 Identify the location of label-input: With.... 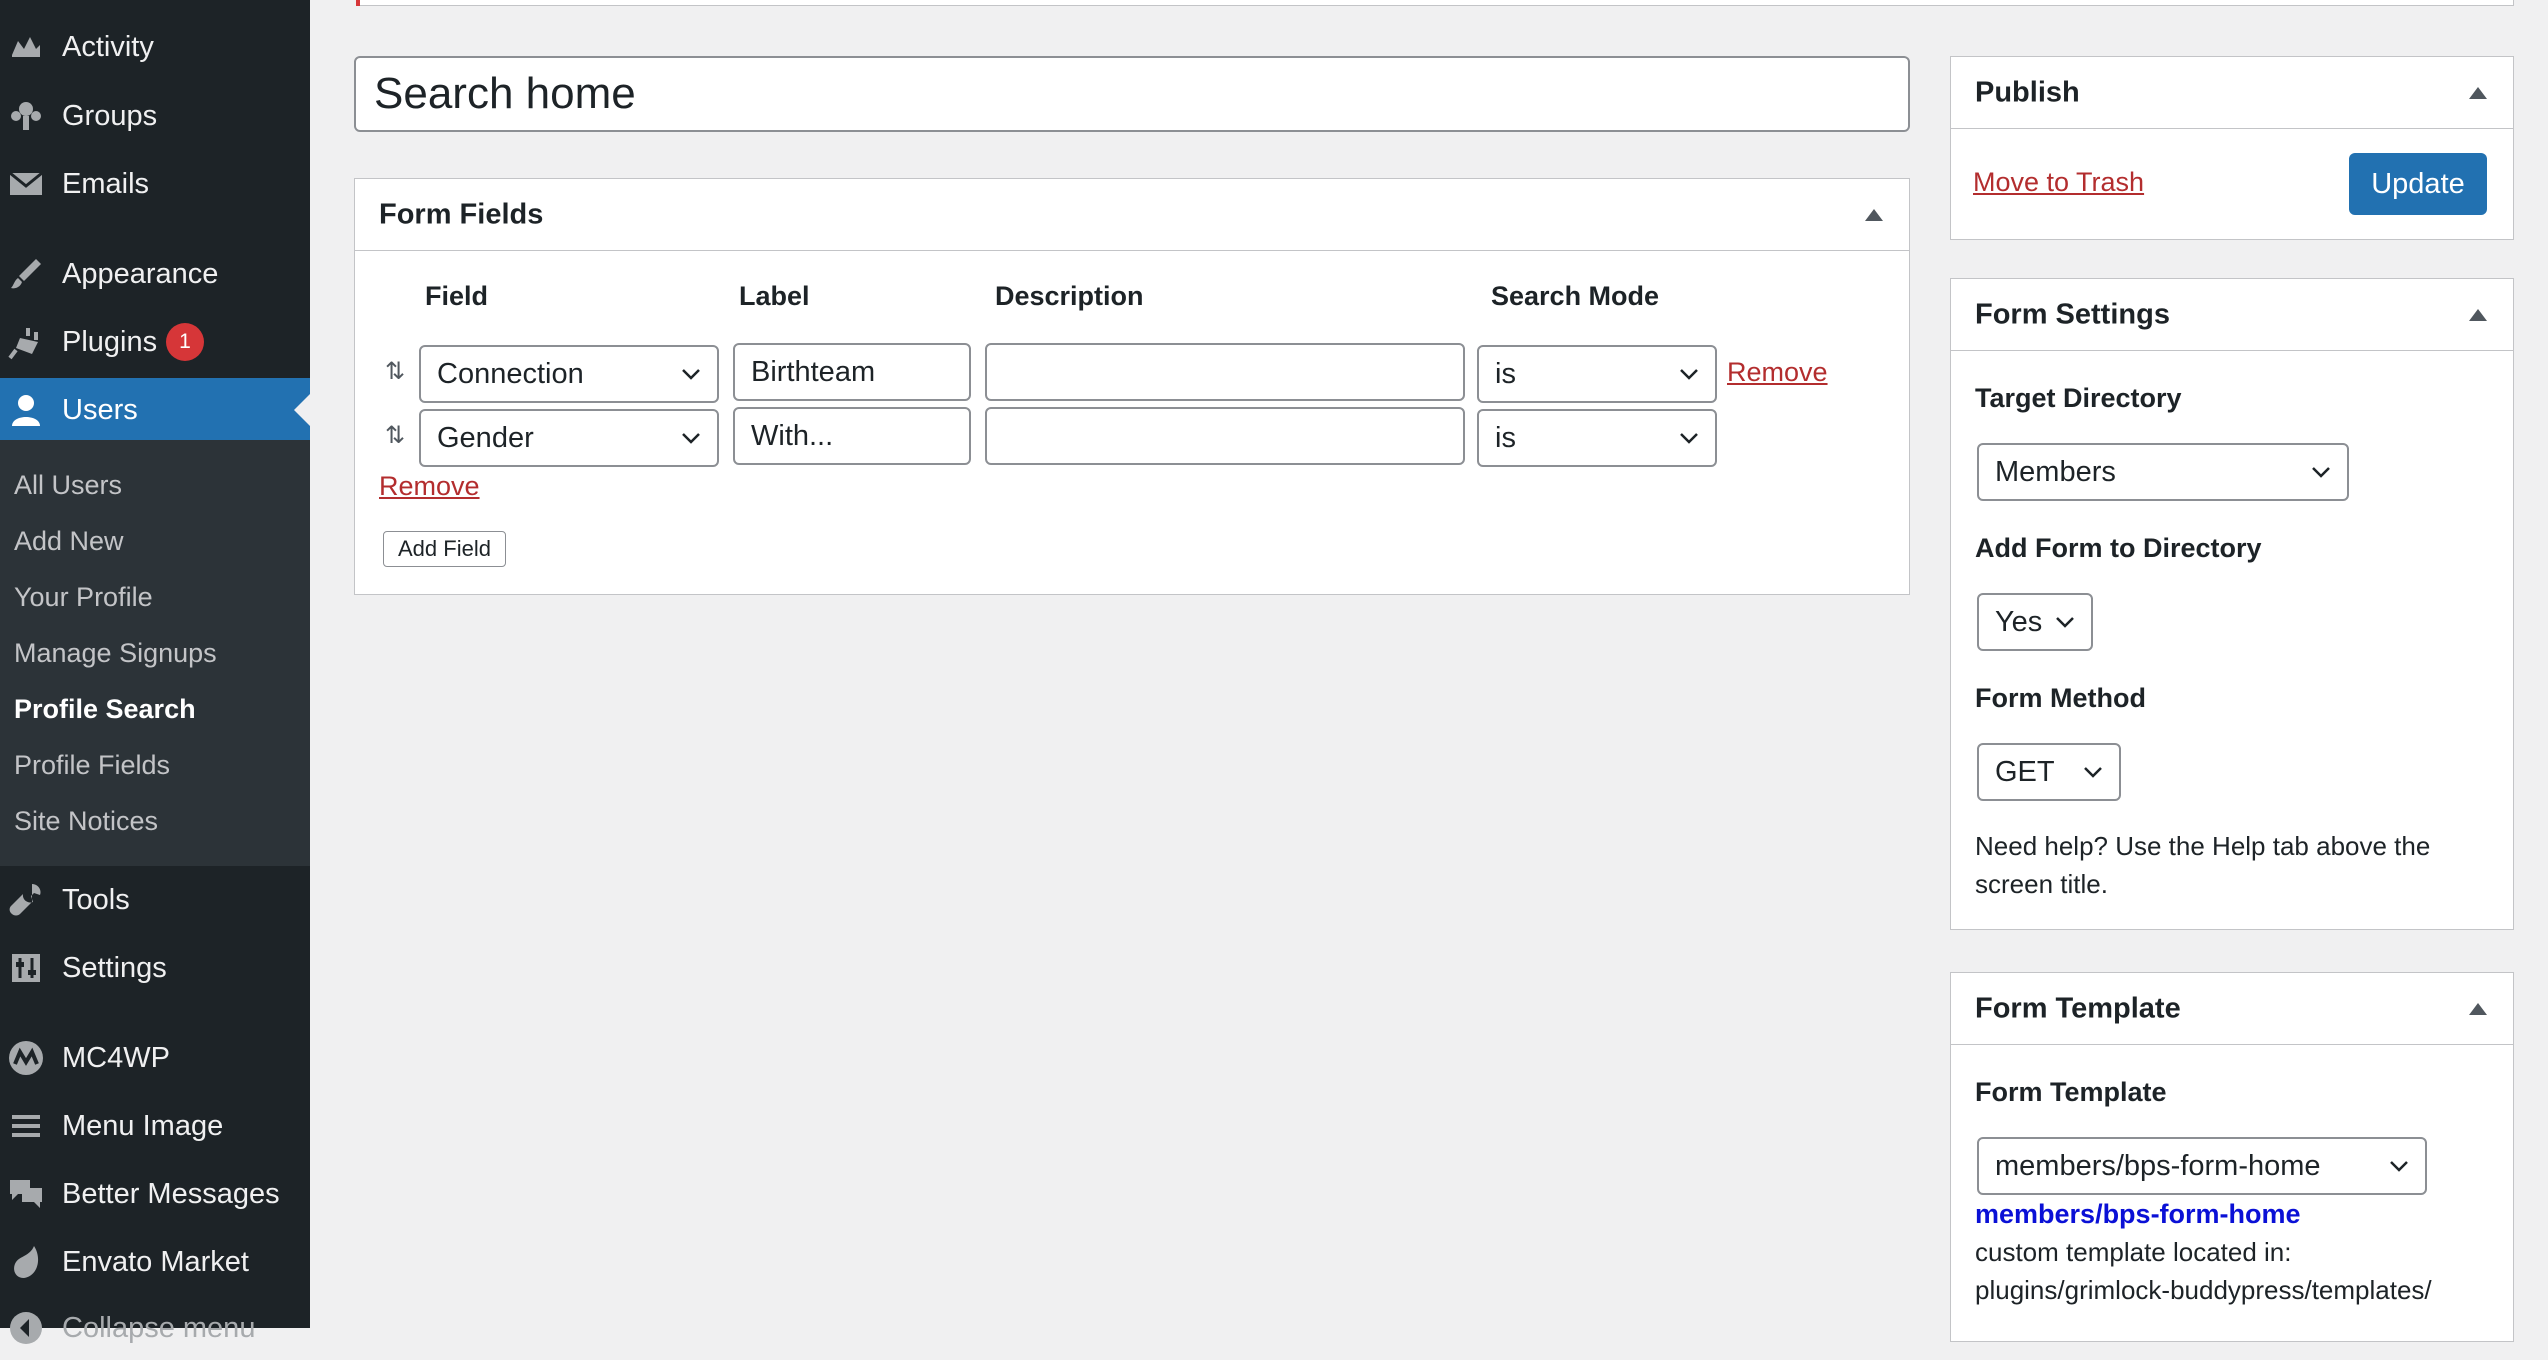
(852, 436).